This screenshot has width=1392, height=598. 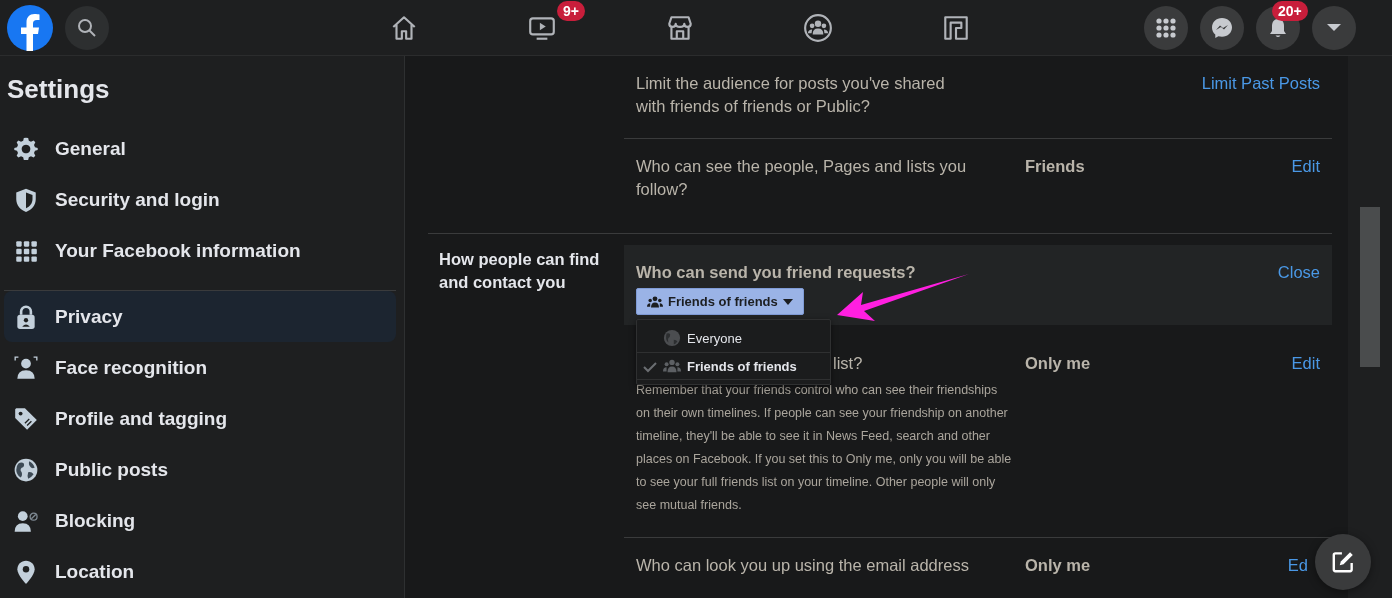 I want to click on setting-description: Remember that your friends control who can see their friendships on their own timelines. If people can see your friendship on another timeline, they'll be able to see it in News Feed, search and other places on Facebook. If you set this to Only me, only you will be able to see your full friends list on your timeline. Other people will only see mutual friends., so click(x=824, y=448).